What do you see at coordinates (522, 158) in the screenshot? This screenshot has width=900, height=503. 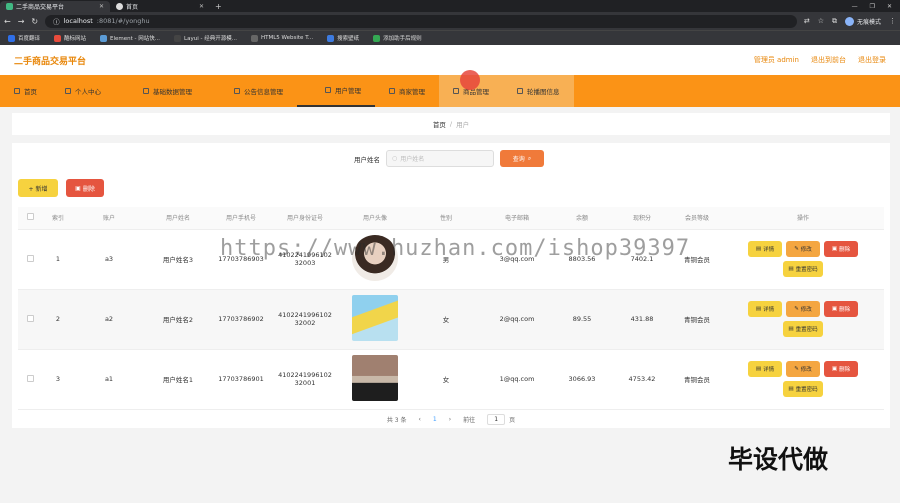 I see `search-button: 查询 ⌕` at bounding box center [522, 158].